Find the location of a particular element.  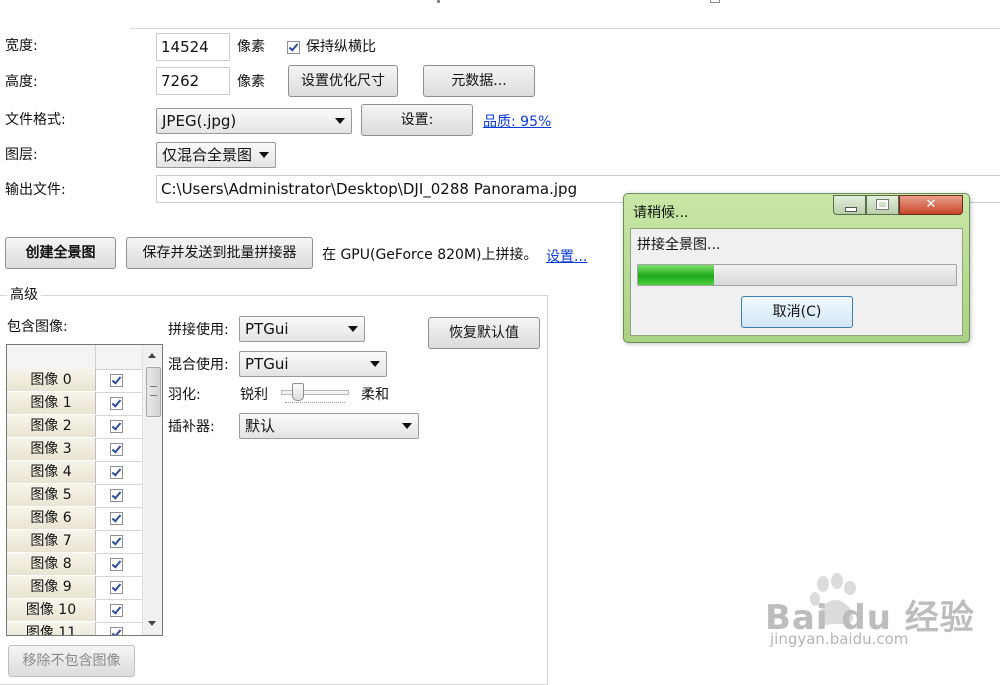

blend-using-label: 混合使用: is located at coordinates (198, 365).